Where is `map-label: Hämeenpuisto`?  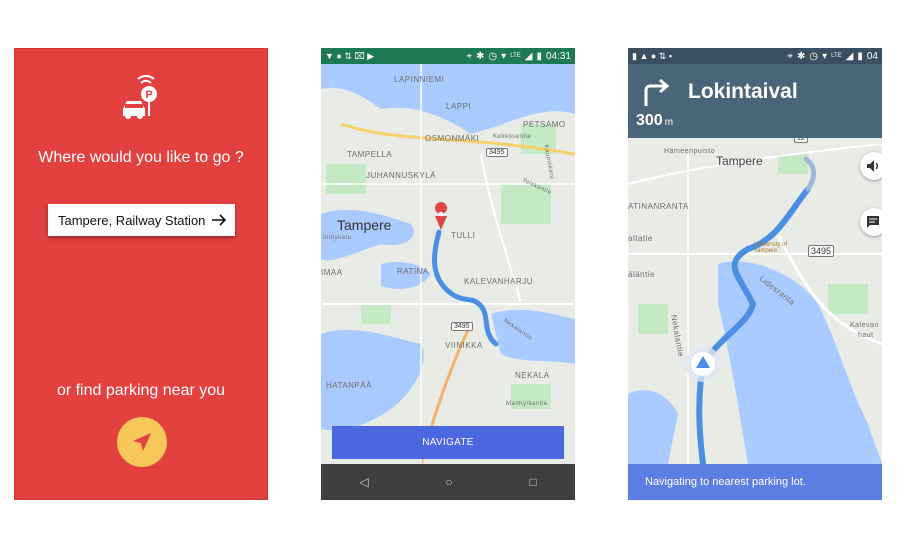 map-label: Hämeenpuisto is located at coordinates (690, 151).